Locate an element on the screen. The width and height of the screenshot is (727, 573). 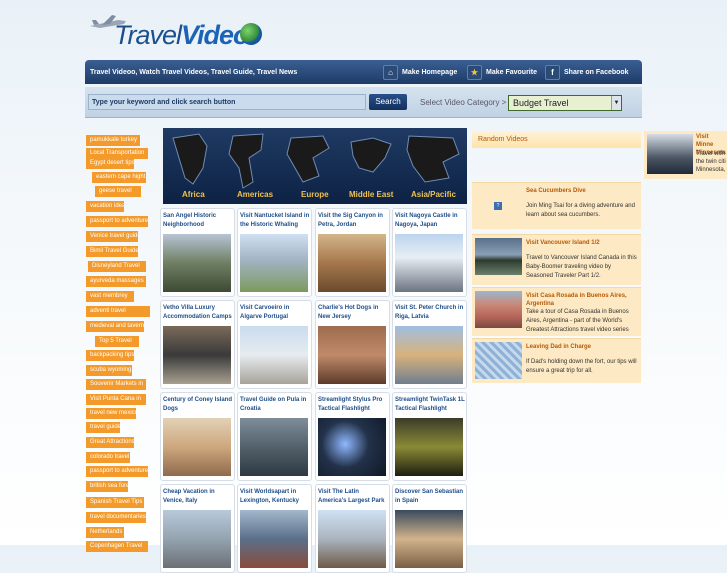
make-homepage-button: ⌂ Make Homepage is located at coordinates (420, 72).